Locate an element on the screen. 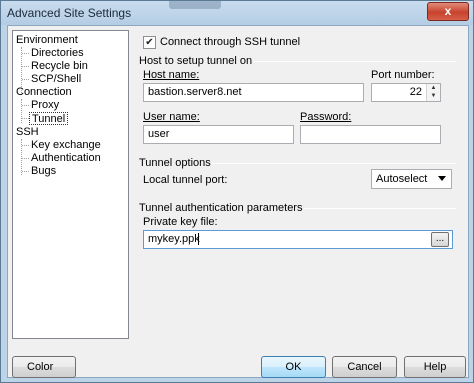 Image resolution: width=474 pixels, height=383 pixels. port-number-stepper: 22 ▲ ▼ is located at coordinates (406, 92).